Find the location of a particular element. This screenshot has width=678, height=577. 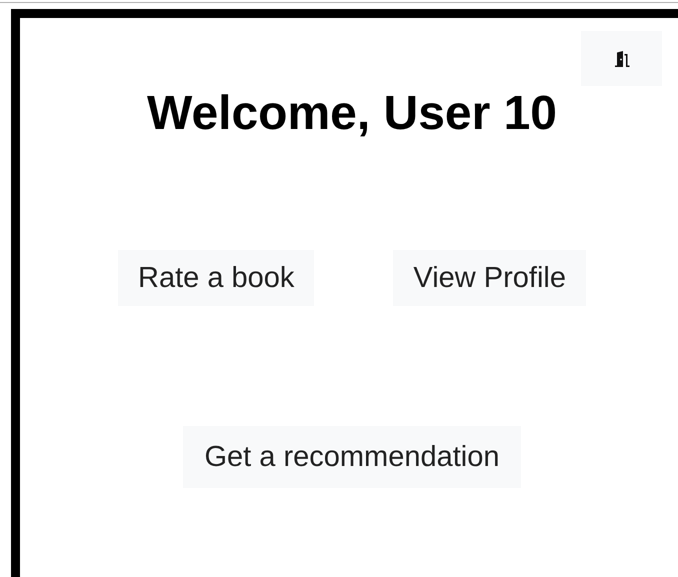

menu-button: View Profile is located at coordinates (489, 278).